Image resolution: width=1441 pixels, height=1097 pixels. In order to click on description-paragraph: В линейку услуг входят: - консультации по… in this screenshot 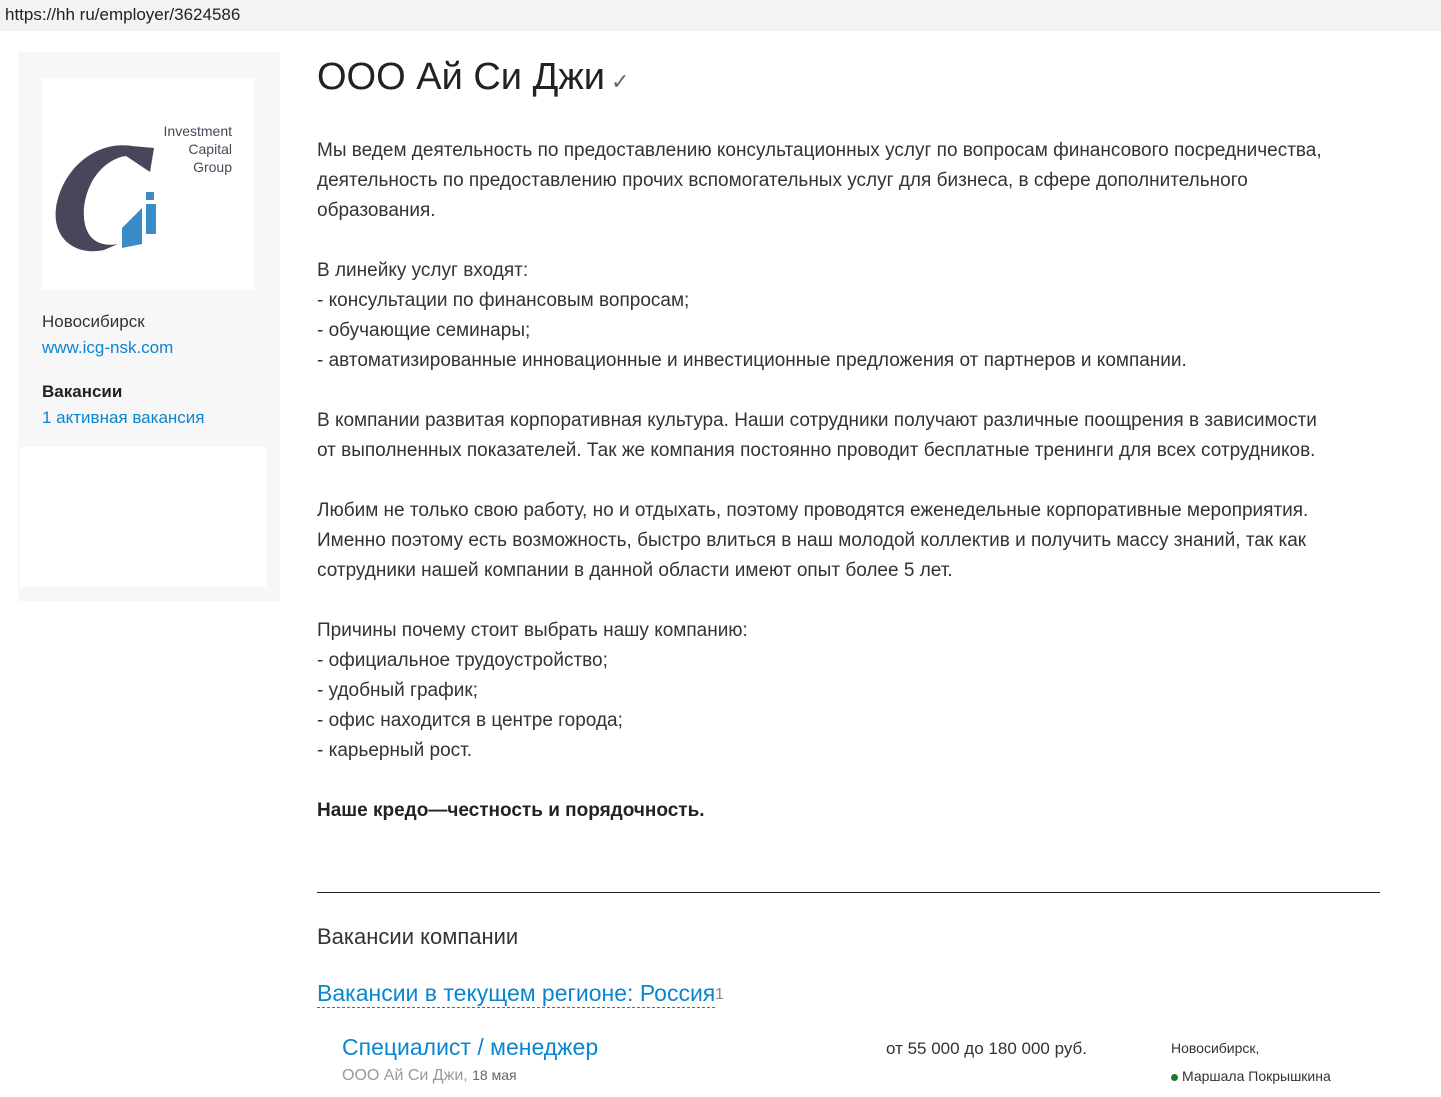, I will do `click(819, 316)`.